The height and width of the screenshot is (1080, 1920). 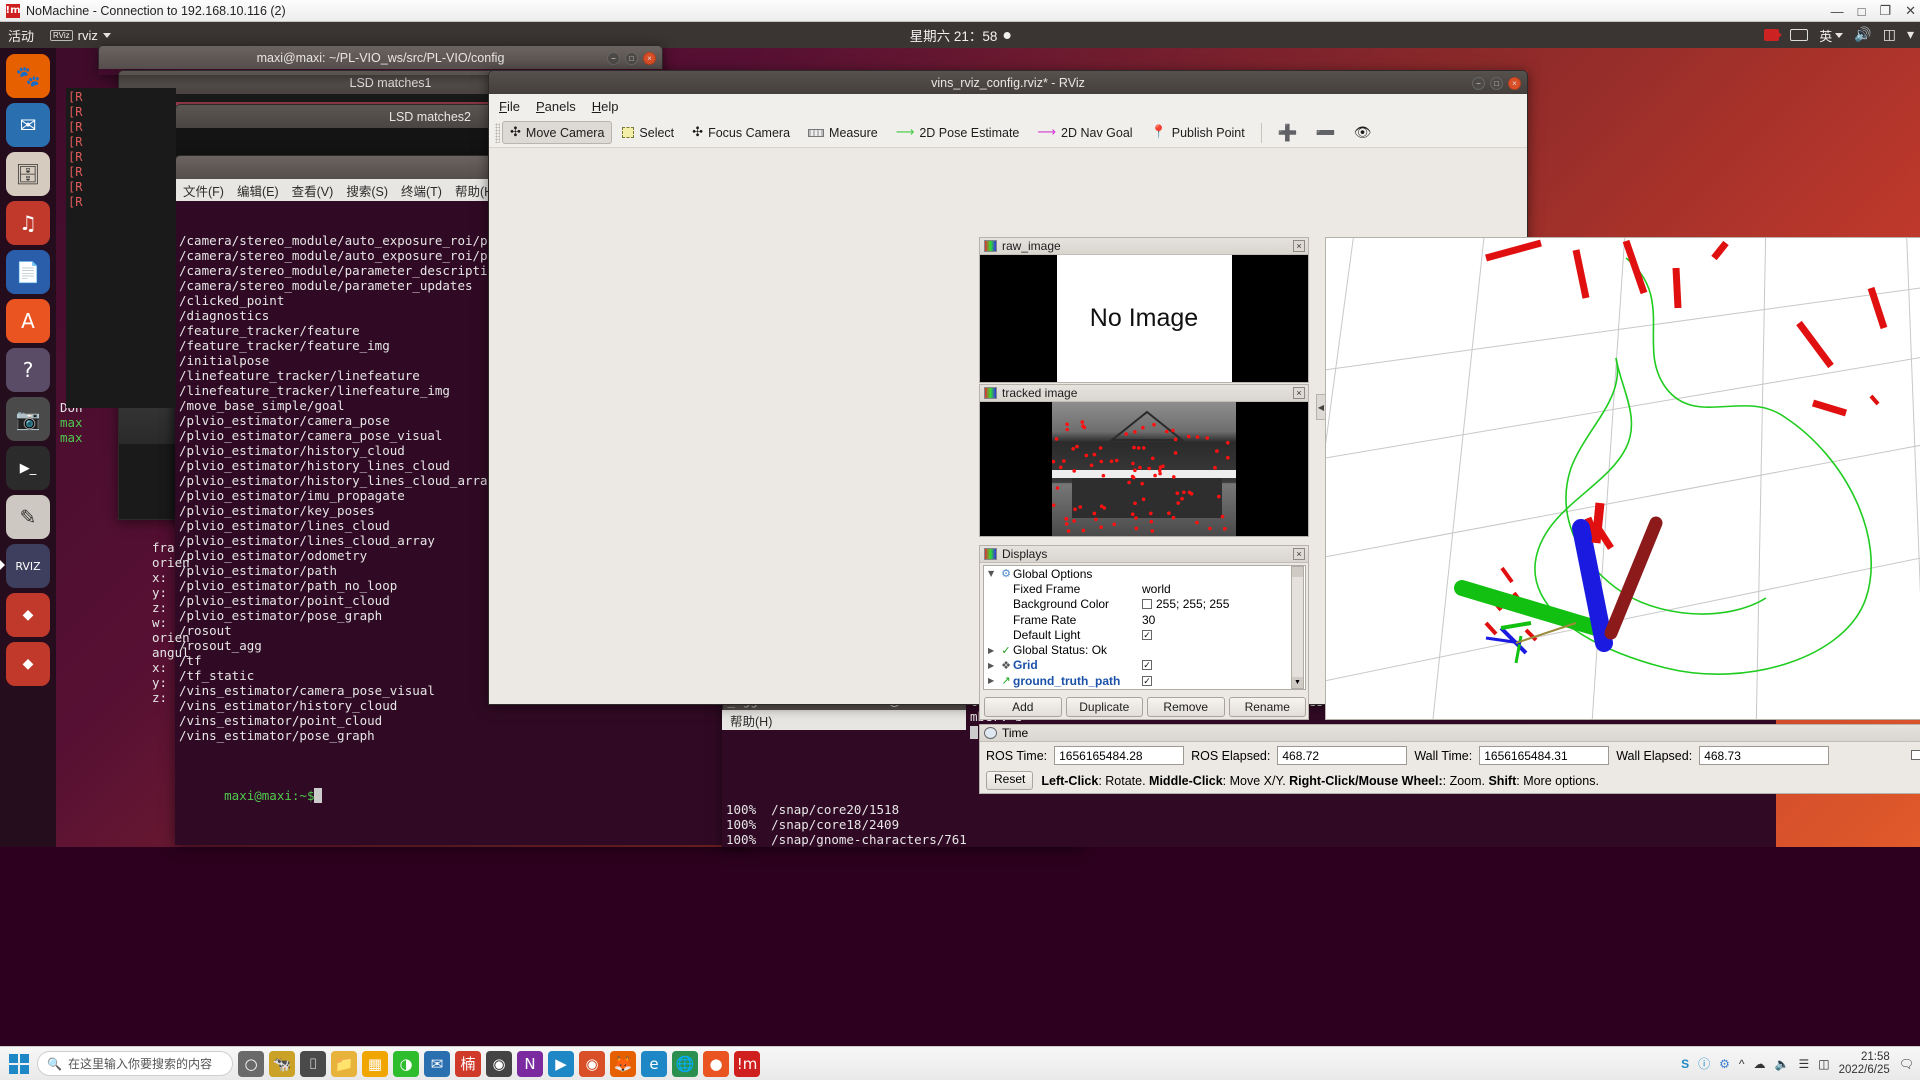 I want to click on launcher-item-text-editor: ✎, so click(x=28, y=517).